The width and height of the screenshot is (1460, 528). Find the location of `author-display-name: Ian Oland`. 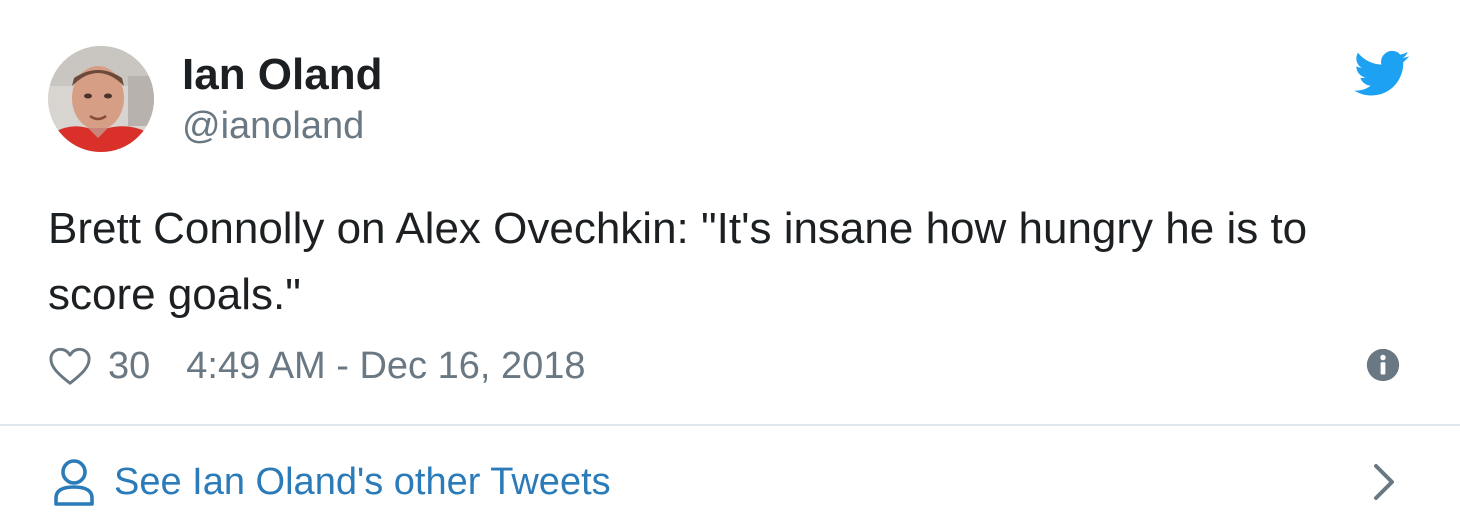

author-display-name: Ian Oland is located at coordinates (282, 75).